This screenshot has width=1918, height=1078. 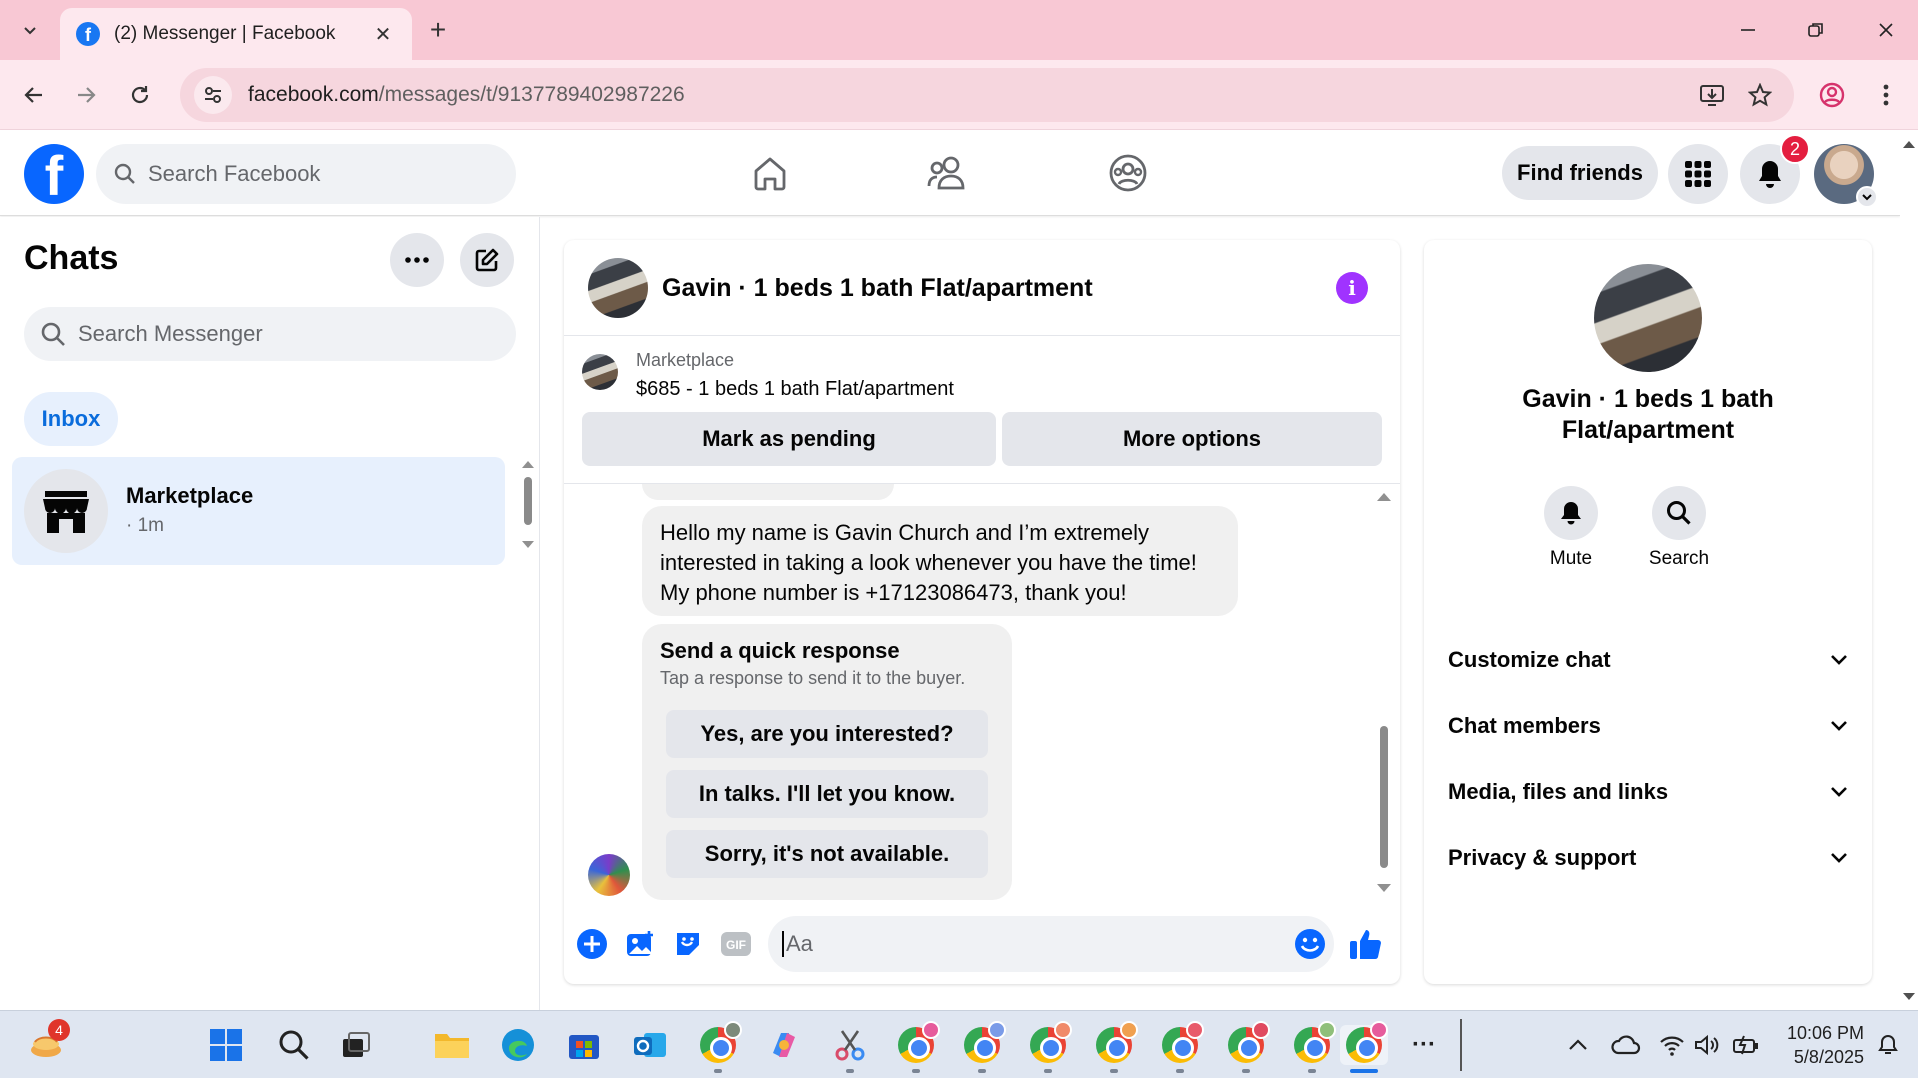 What do you see at coordinates (795, 389) in the screenshot?
I see `listing-price-line: $685 - 1 beds 1 bath Flat/apartment` at bounding box center [795, 389].